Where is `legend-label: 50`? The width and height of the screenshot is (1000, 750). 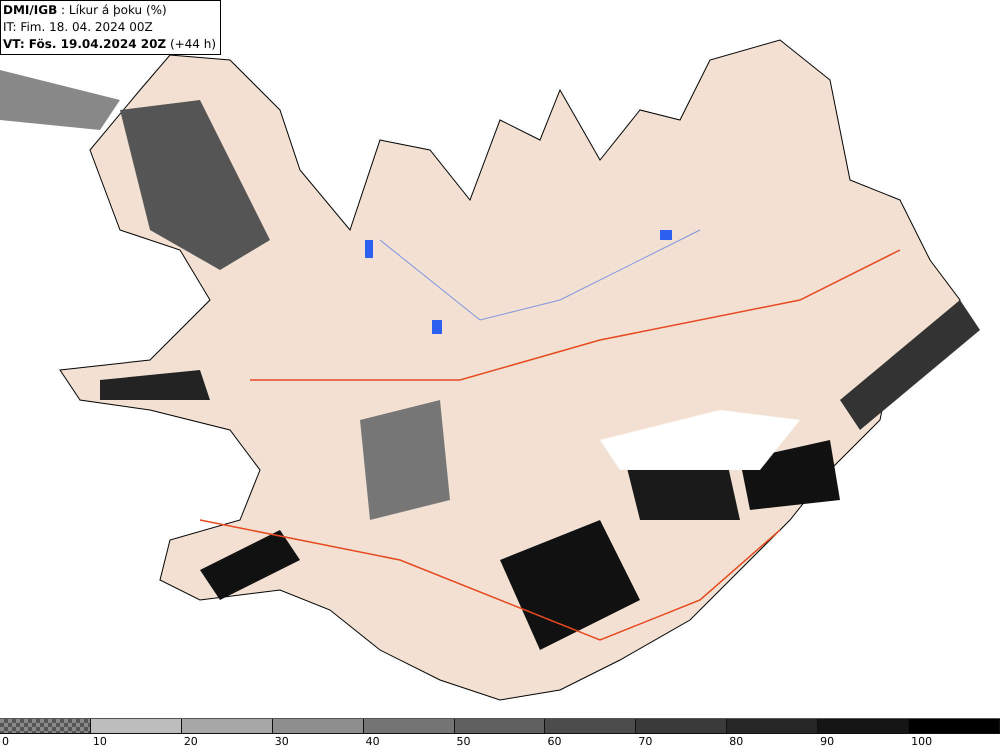
legend-label: 50 is located at coordinates (464, 742).